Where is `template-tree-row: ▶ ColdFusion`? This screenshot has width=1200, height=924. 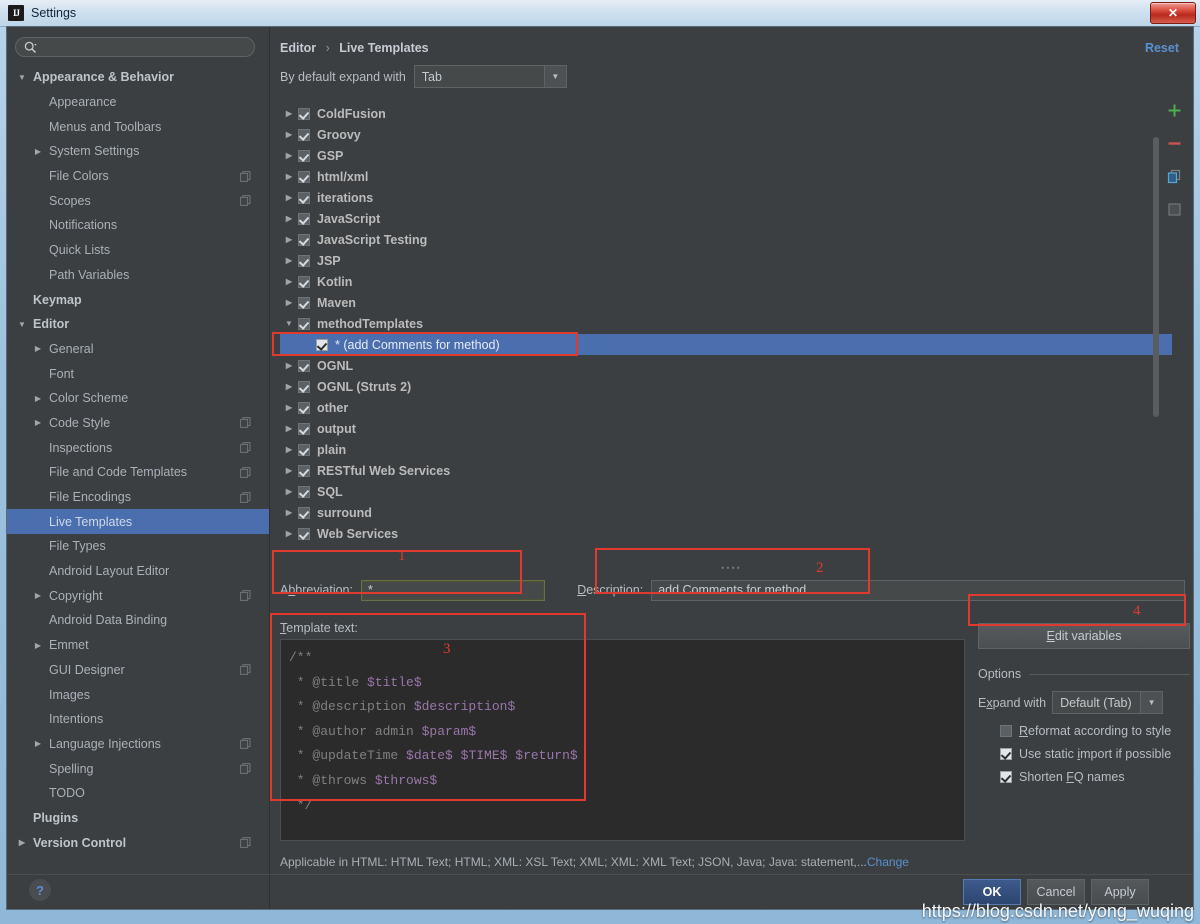 template-tree-row: ▶ ColdFusion is located at coordinates (726, 113).